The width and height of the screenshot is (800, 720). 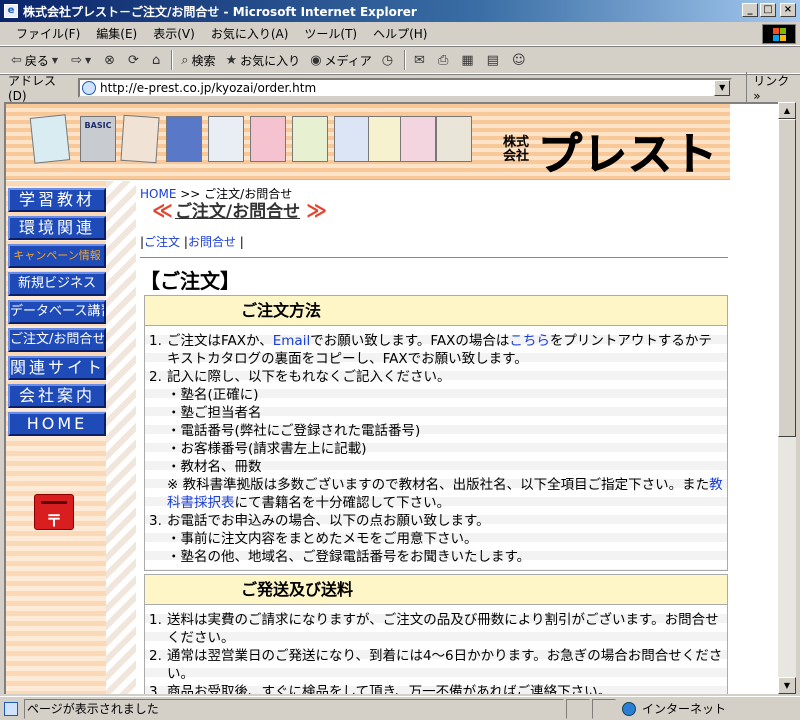 I want to click on menu-view: 表示(V), so click(x=174, y=33).